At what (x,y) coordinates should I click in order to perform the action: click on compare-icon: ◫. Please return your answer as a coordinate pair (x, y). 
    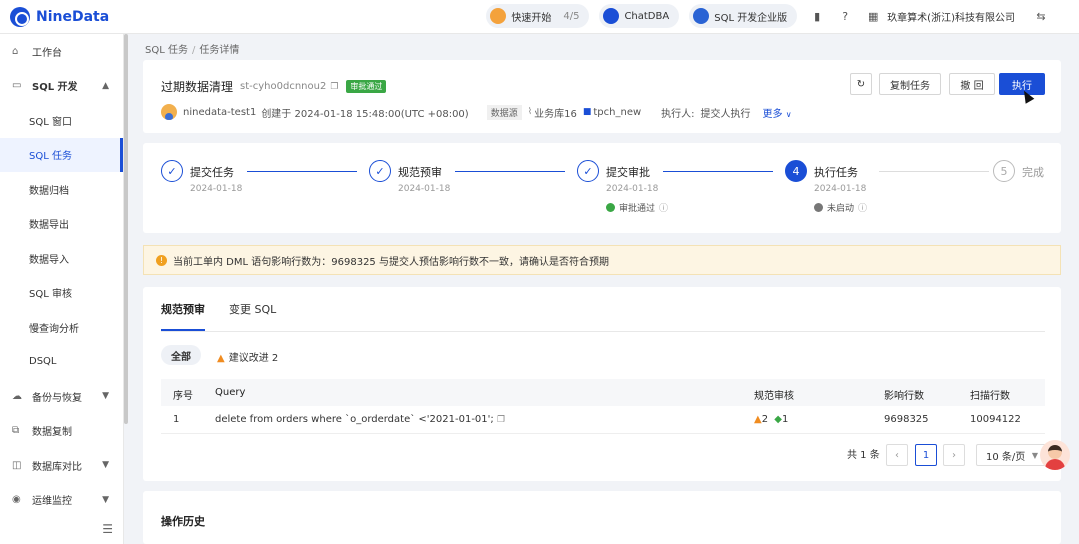
    Looking at the image, I should click on (17, 465).